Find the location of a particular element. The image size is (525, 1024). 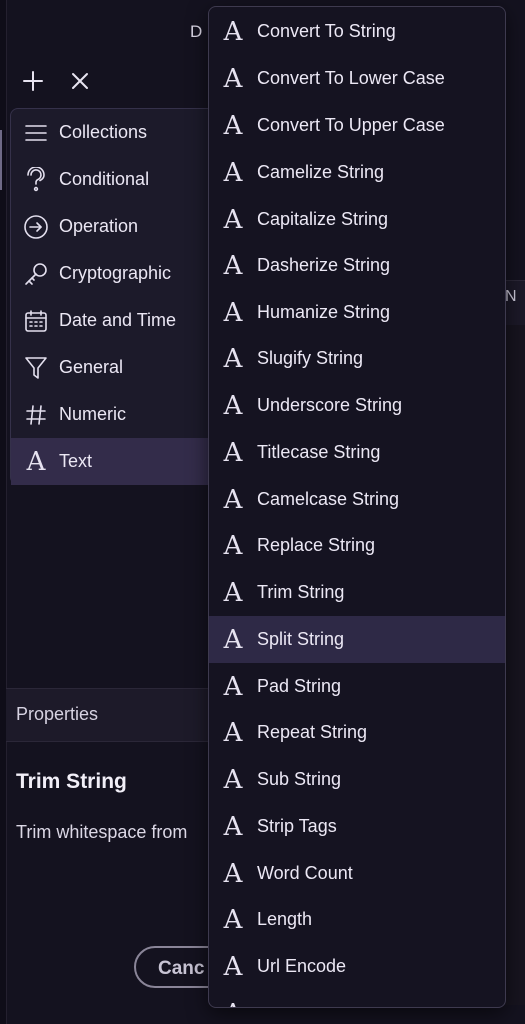

function-item-trim-string: A Trim String is located at coordinates (357, 592).